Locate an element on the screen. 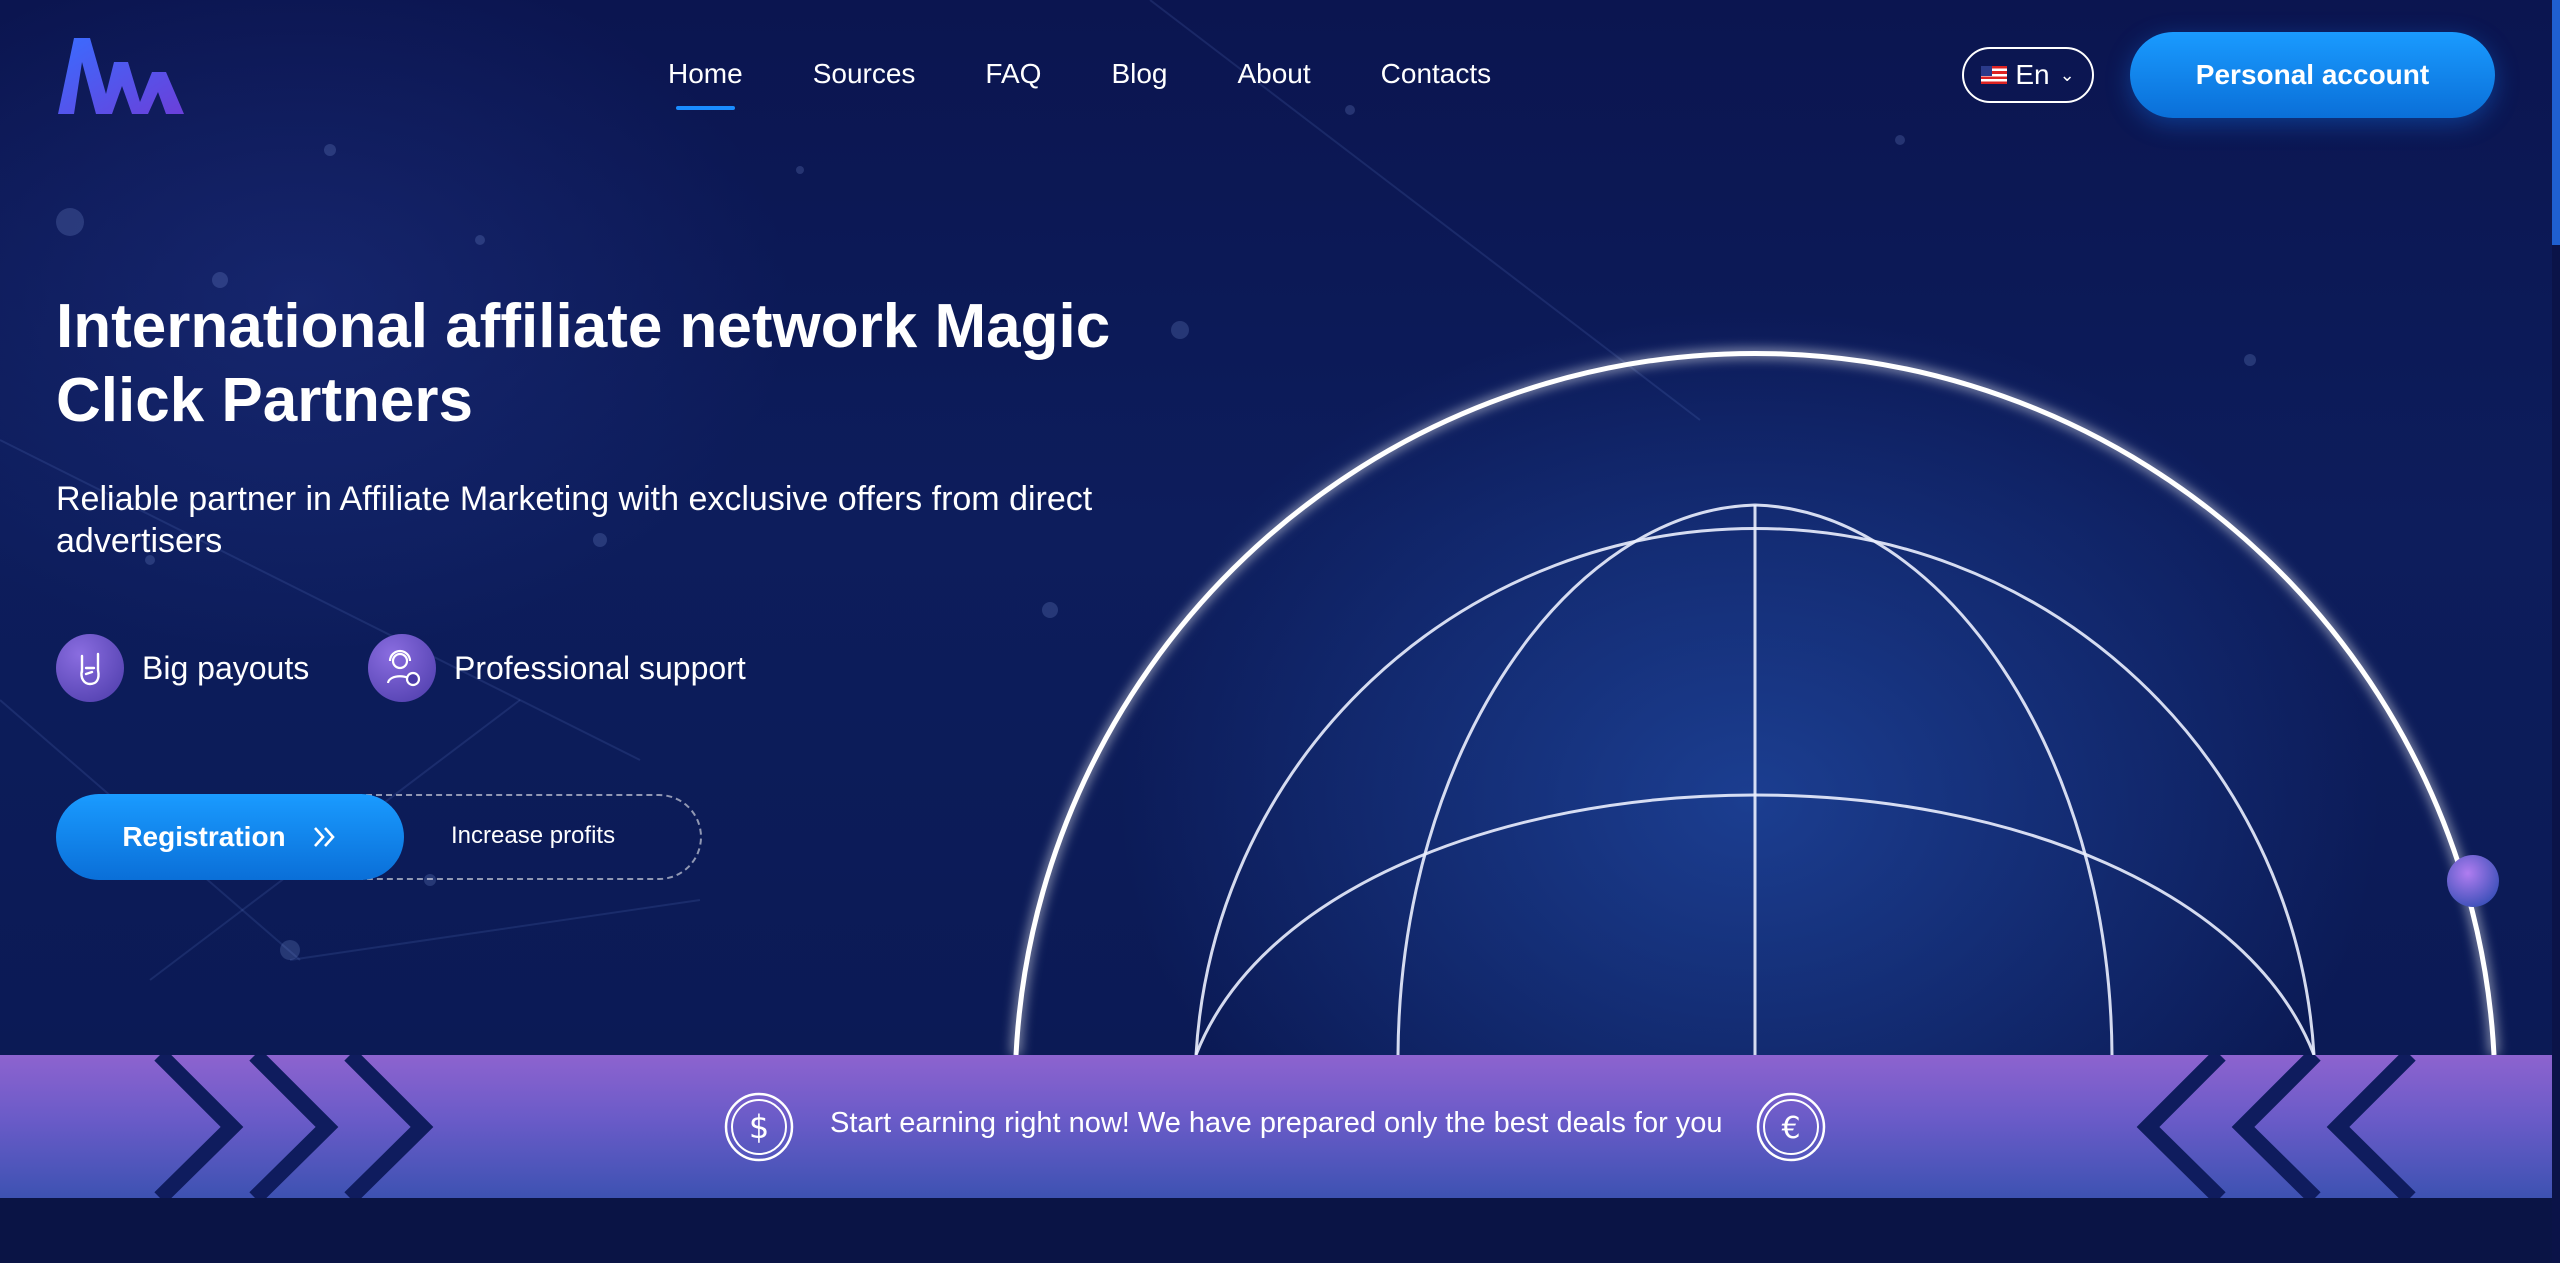 This screenshot has height=1263, width=2560. logo is located at coordinates (121, 76).